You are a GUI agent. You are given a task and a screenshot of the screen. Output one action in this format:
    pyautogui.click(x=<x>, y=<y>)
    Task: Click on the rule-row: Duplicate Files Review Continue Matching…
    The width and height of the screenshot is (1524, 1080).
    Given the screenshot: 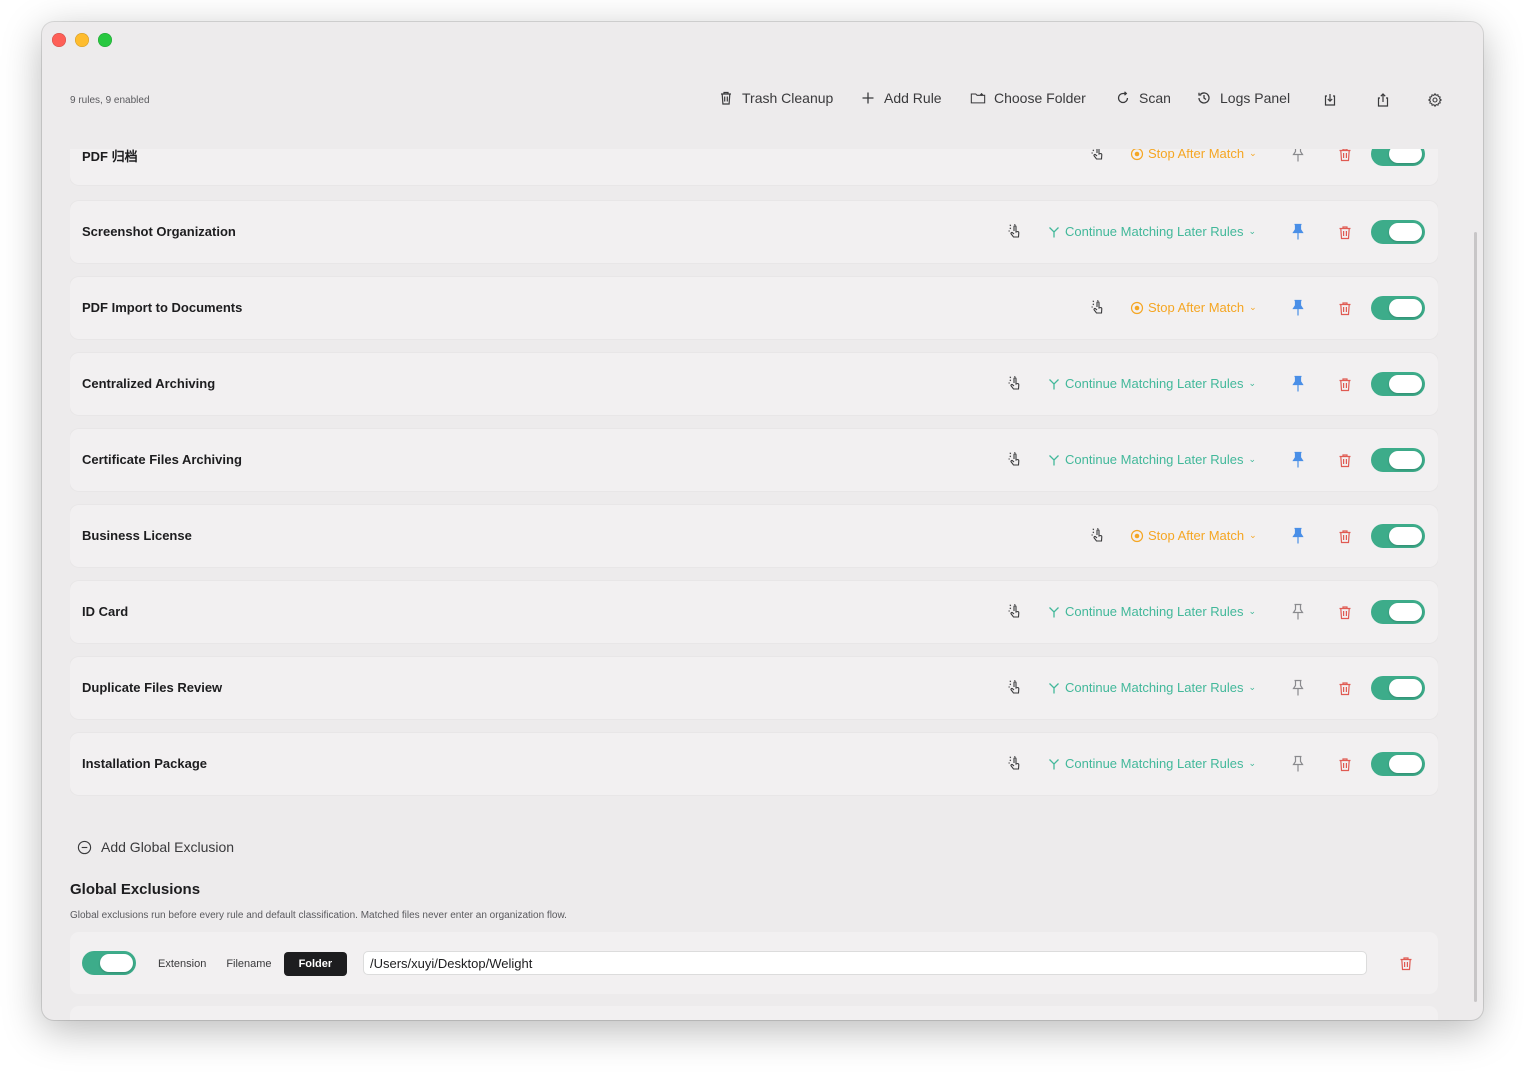 What is the action you would take?
    pyautogui.click(x=754, y=688)
    